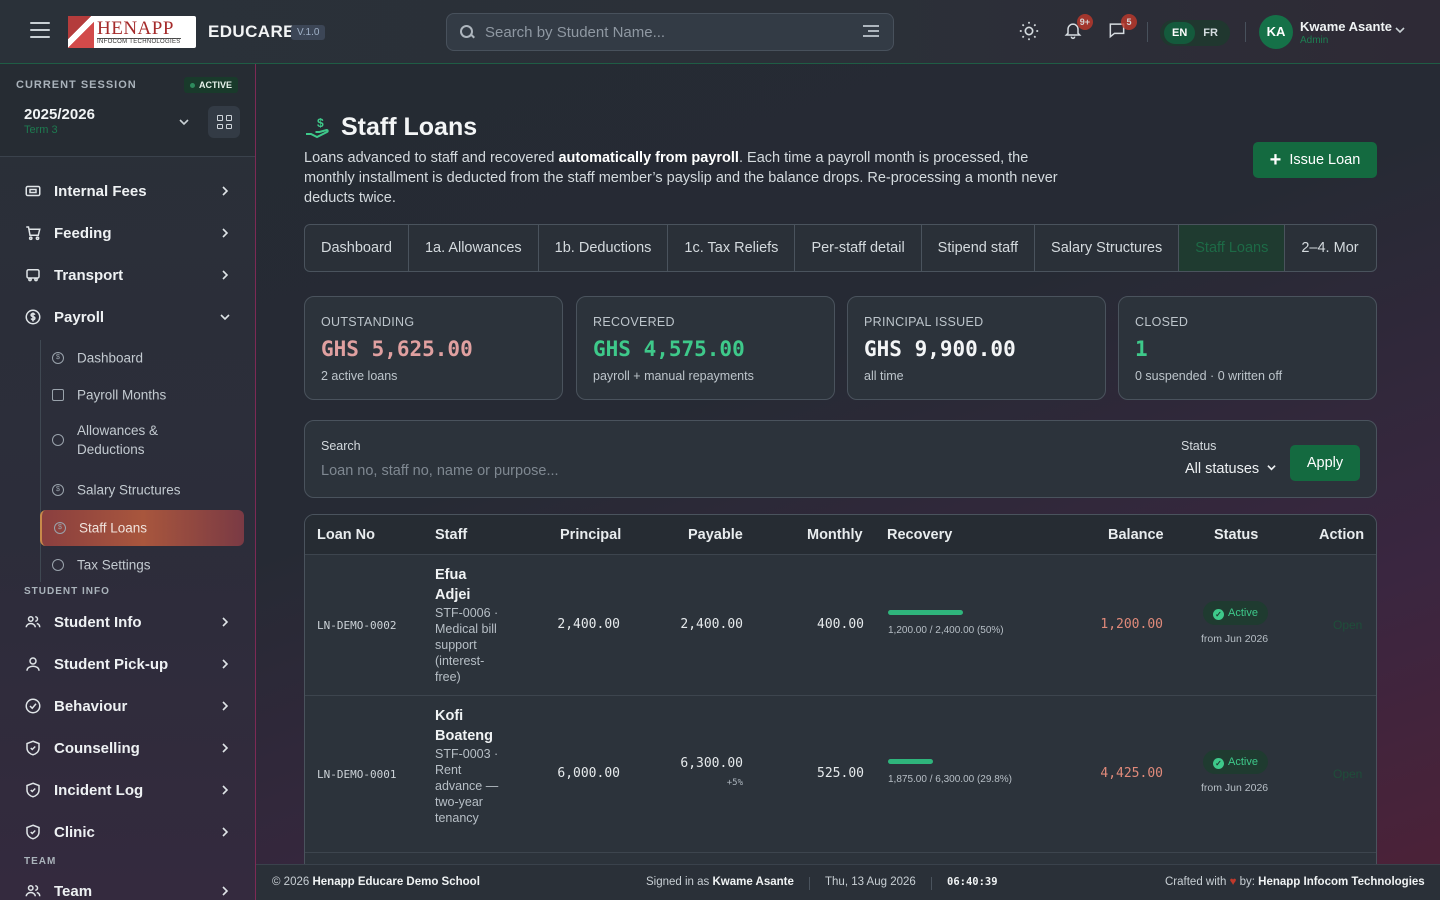  What do you see at coordinates (1180, 33) in the screenshot?
I see `lang-en: EN` at bounding box center [1180, 33].